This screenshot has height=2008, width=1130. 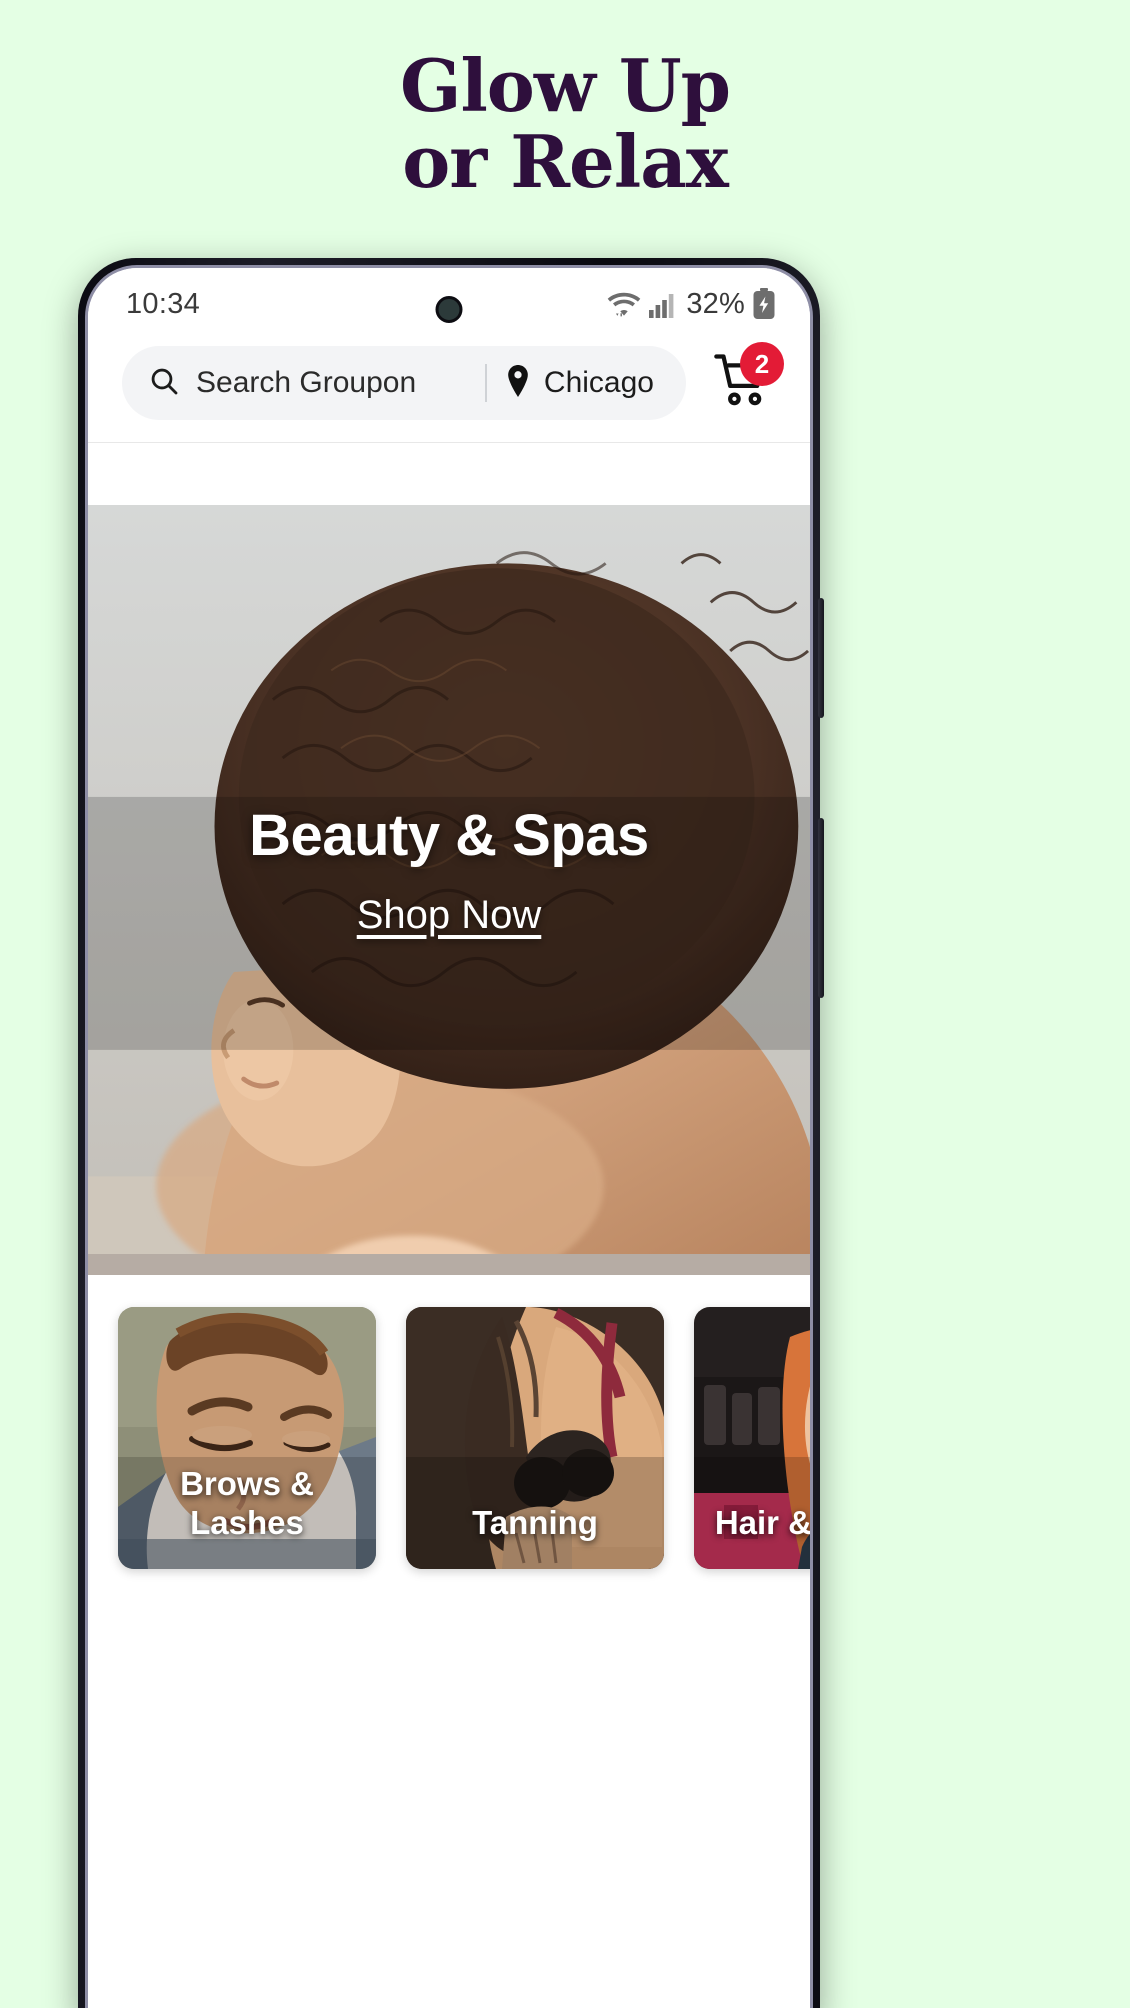 I want to click on cellular-signal-icon, so click(x=662, y=304).